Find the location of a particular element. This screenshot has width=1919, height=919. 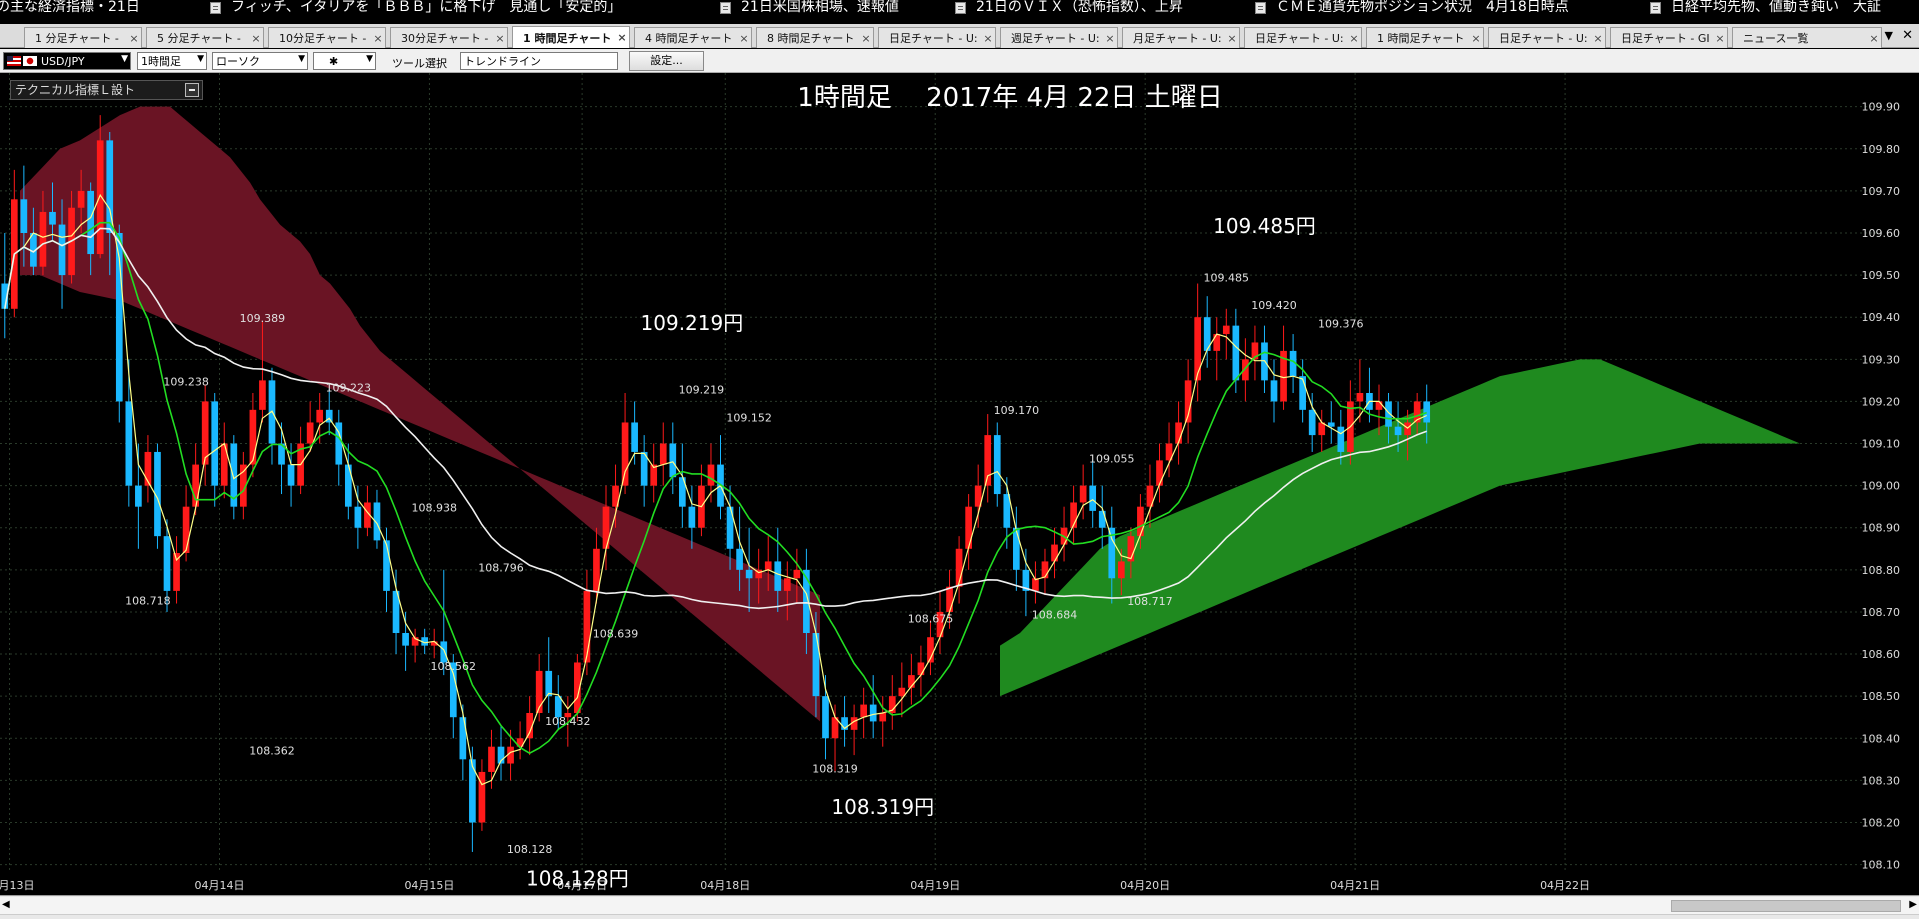

big-price-annotation: 109.219円 is located at coordinates (692, 323).